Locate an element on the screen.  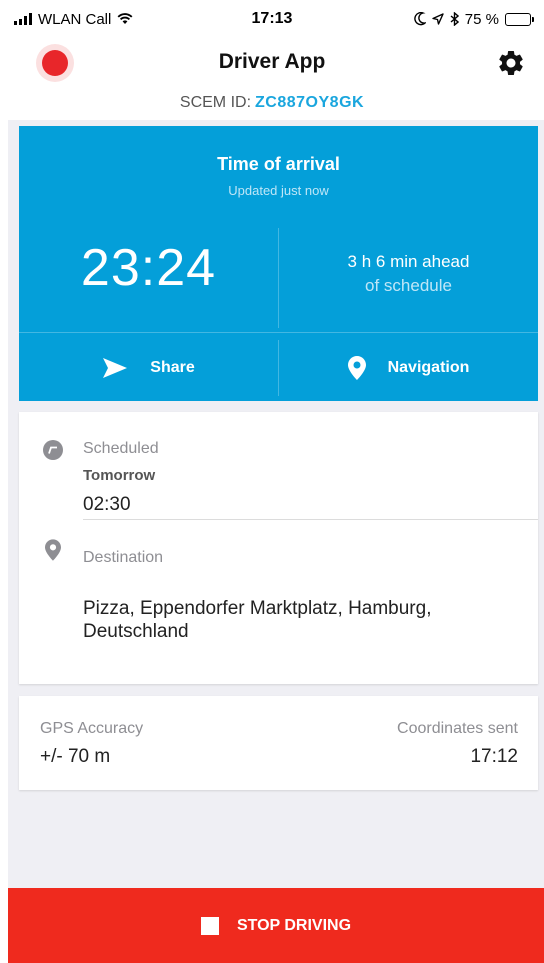
status-bar-left: WLAN Call is located at coordinates (73, 19).